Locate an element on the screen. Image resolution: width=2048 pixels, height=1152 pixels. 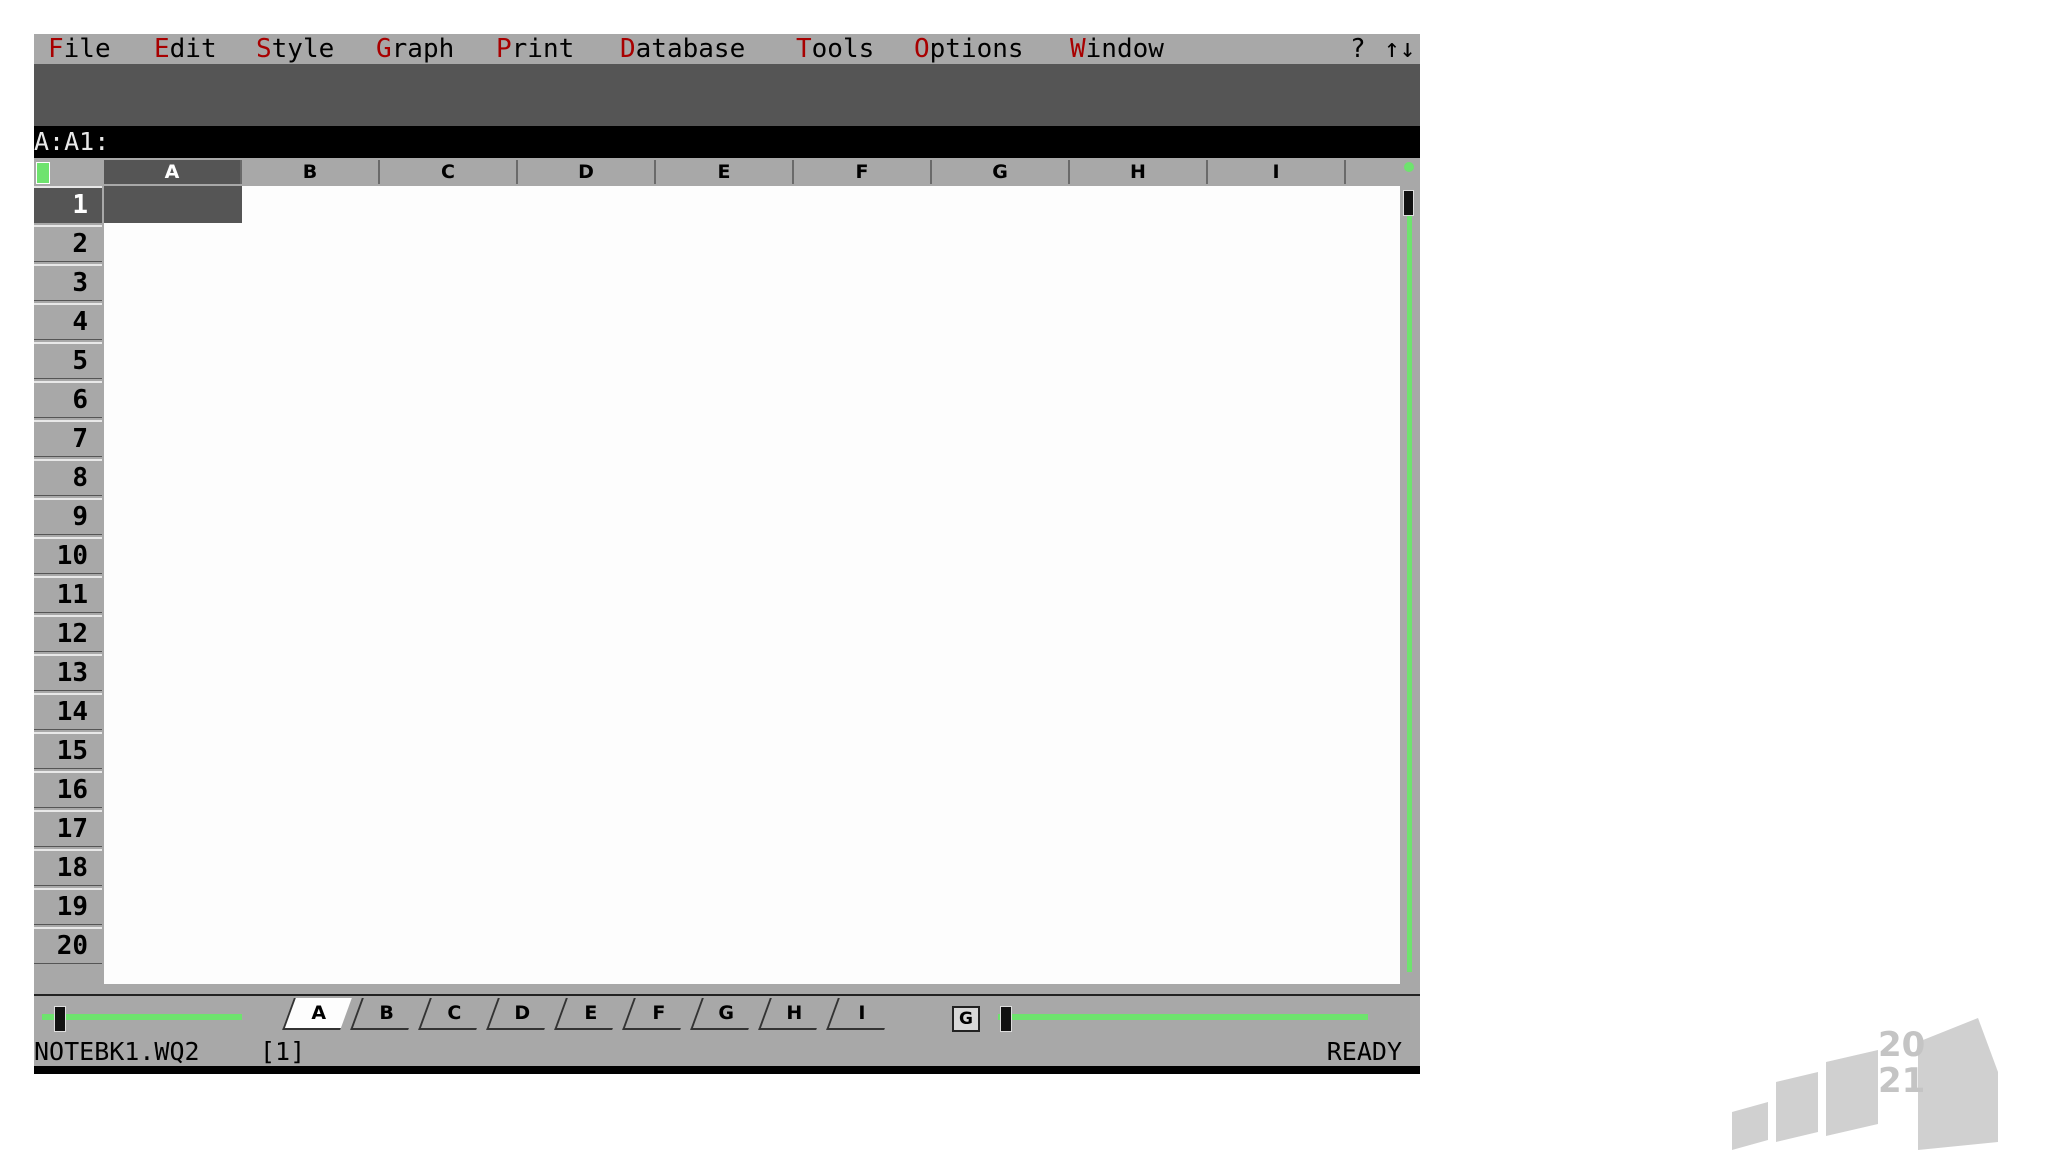
sheet-tab-b: B is located at coordinates (385, 1014).